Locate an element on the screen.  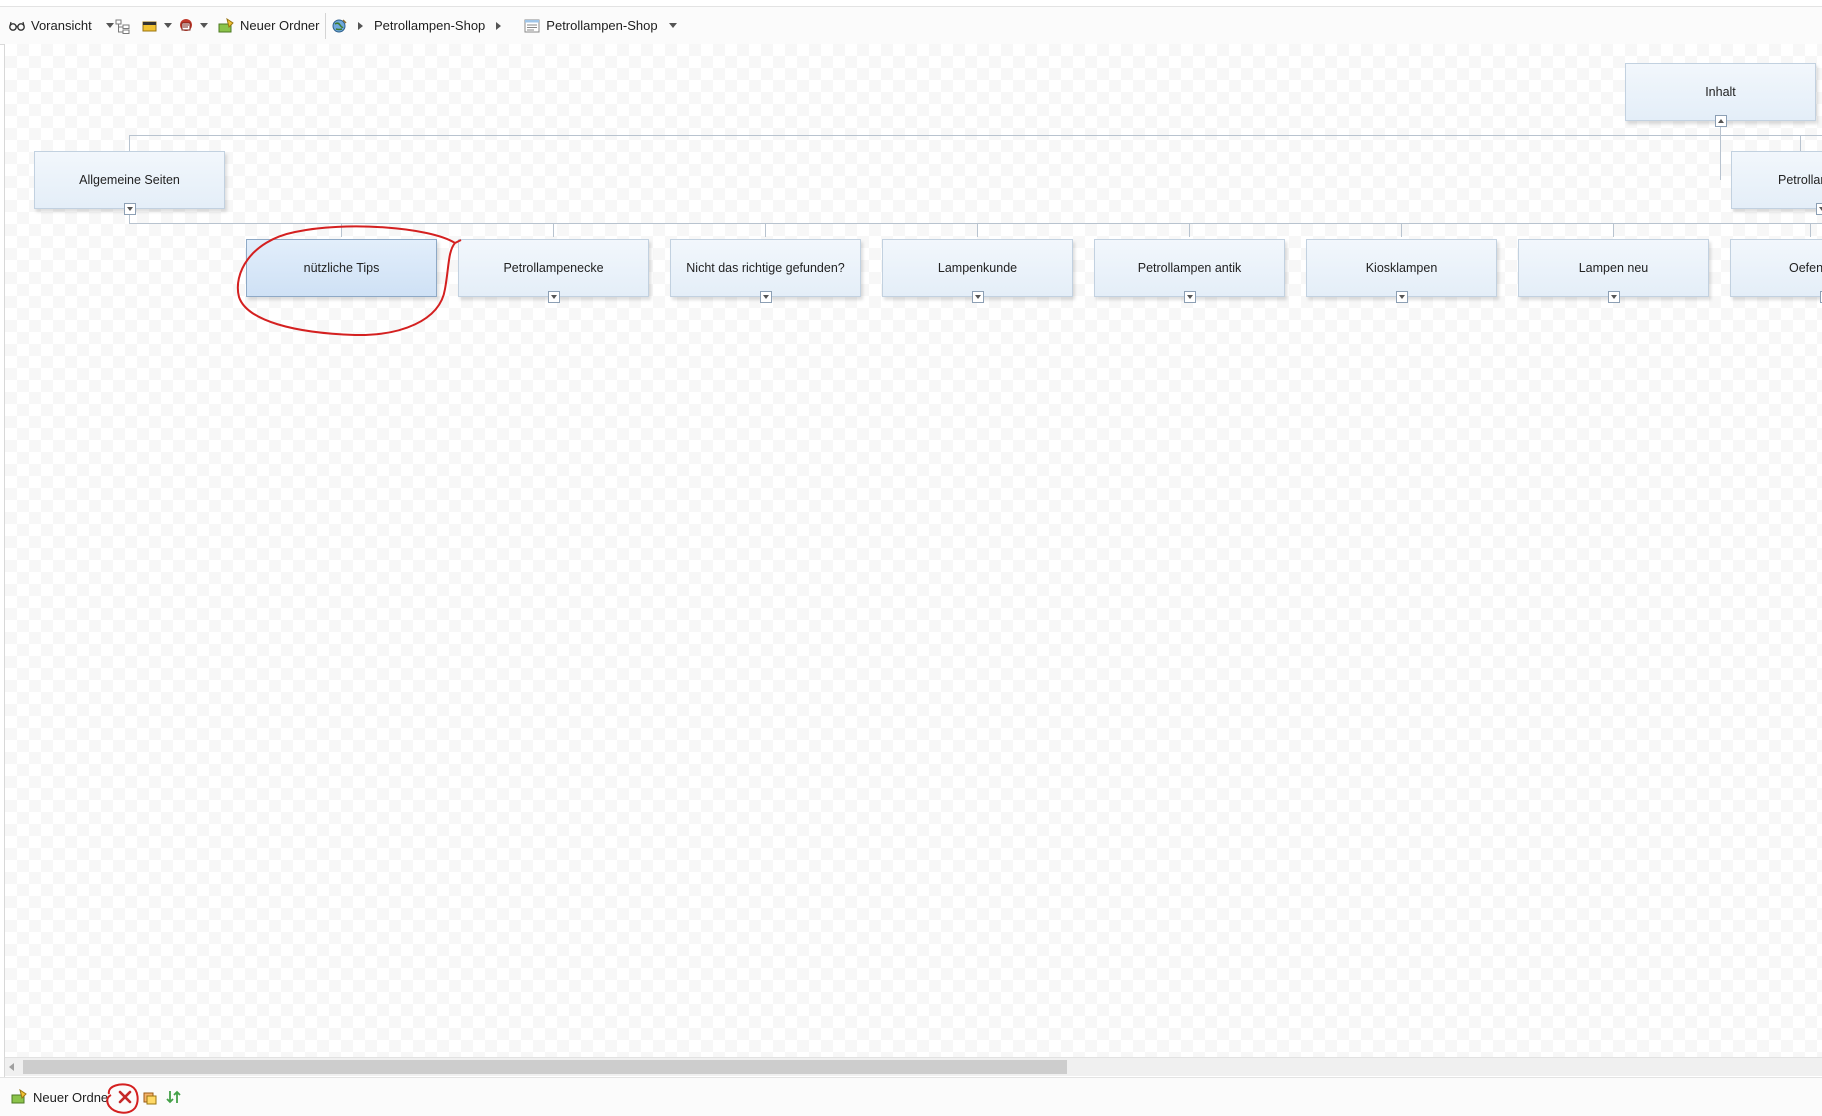
new-folder-label: Neuer Ordne is located at coordinates (70, 1097).